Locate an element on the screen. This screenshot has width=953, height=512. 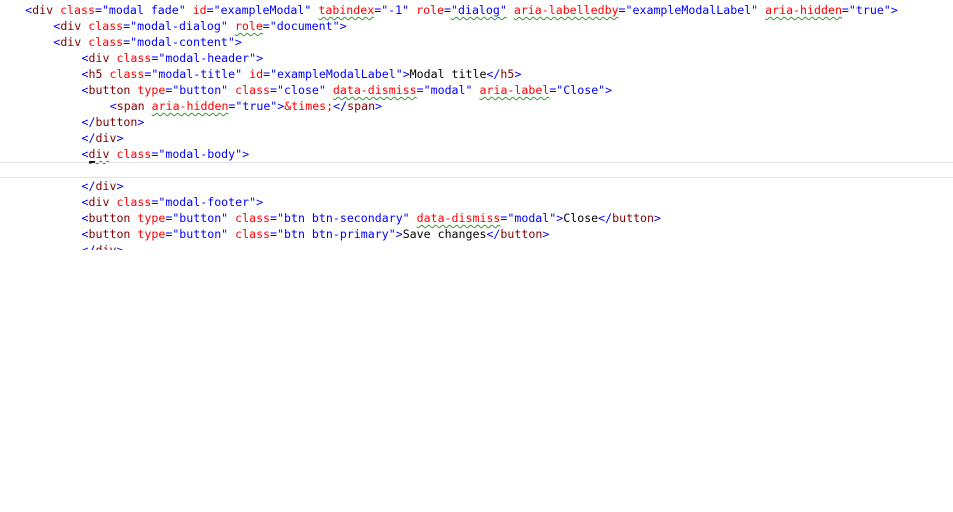
code-token-str: "exampleModal" is located at coordinates (262, 10).